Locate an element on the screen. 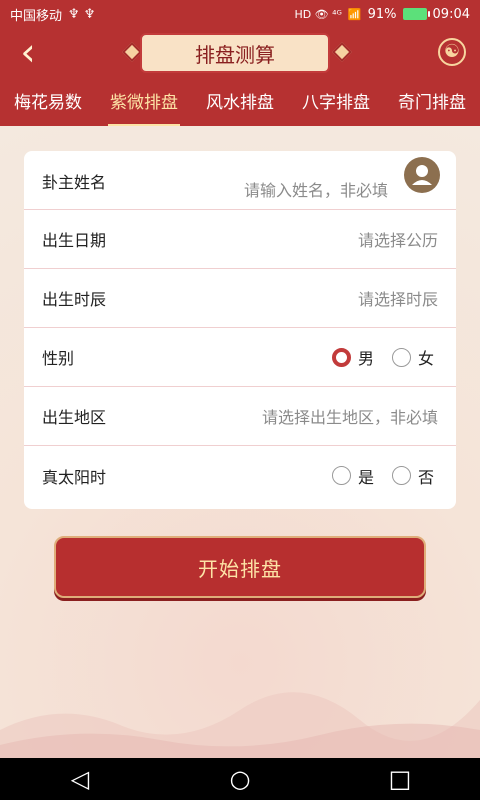  status-left: 中国移动 ♆ ♆ is located at coordinates (52, 14).